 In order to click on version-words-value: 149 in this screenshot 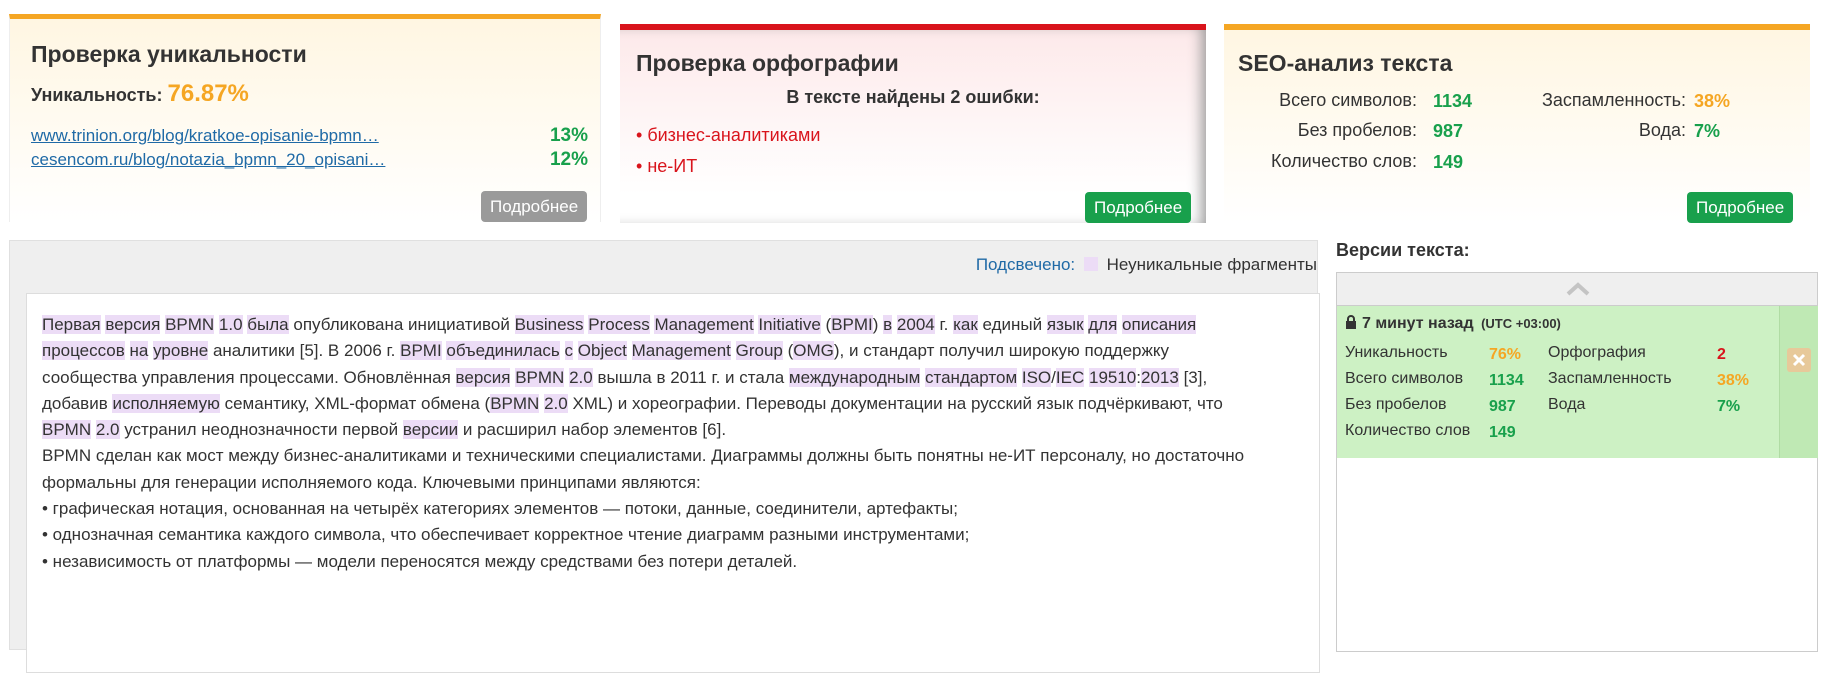, I will do `click(1502, 432)`.